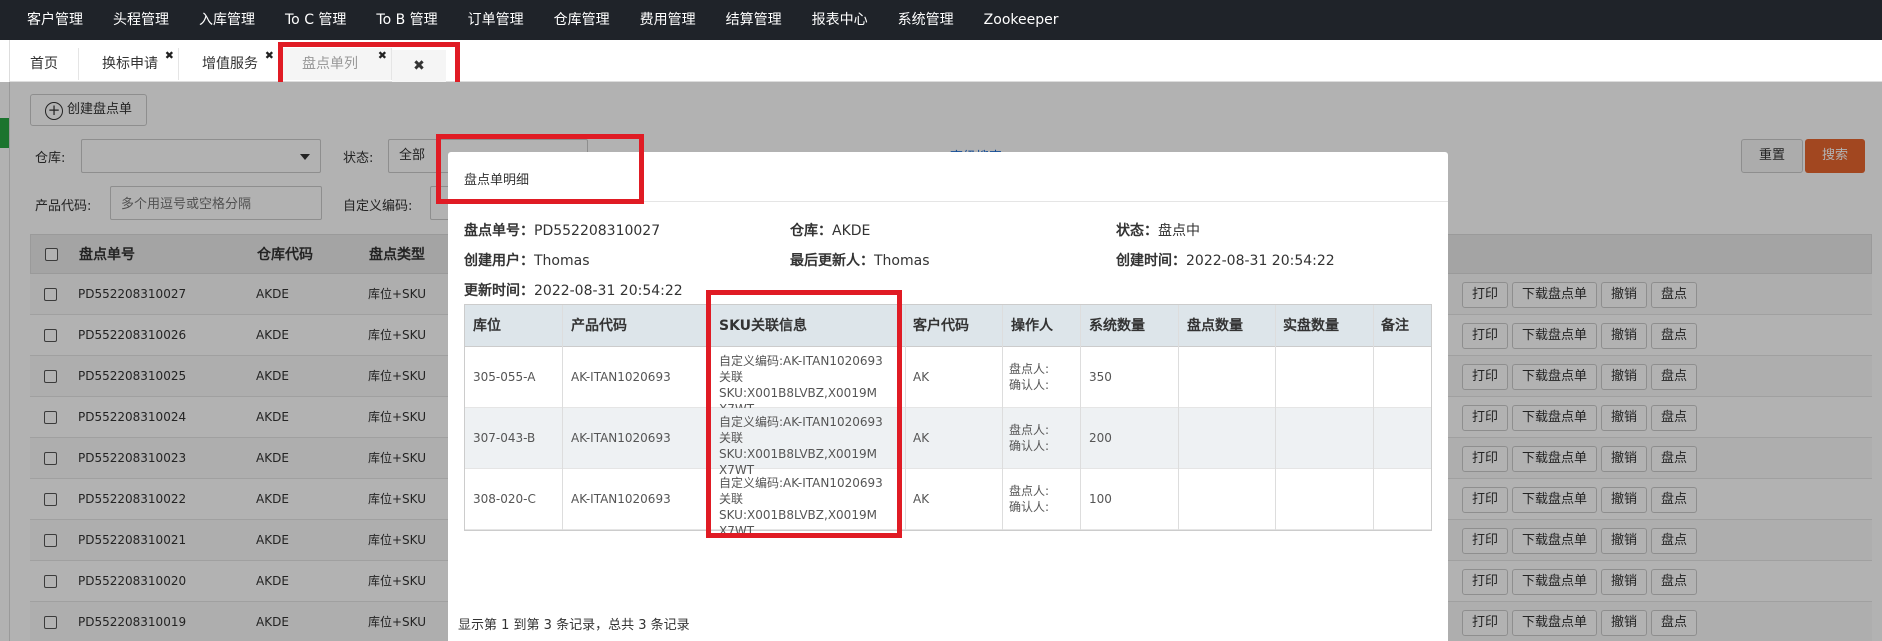  What do you see at coordinates (1395, 326) in the screenshot?
I see `col-remark: 备注` at bounding box center [1395, 326].